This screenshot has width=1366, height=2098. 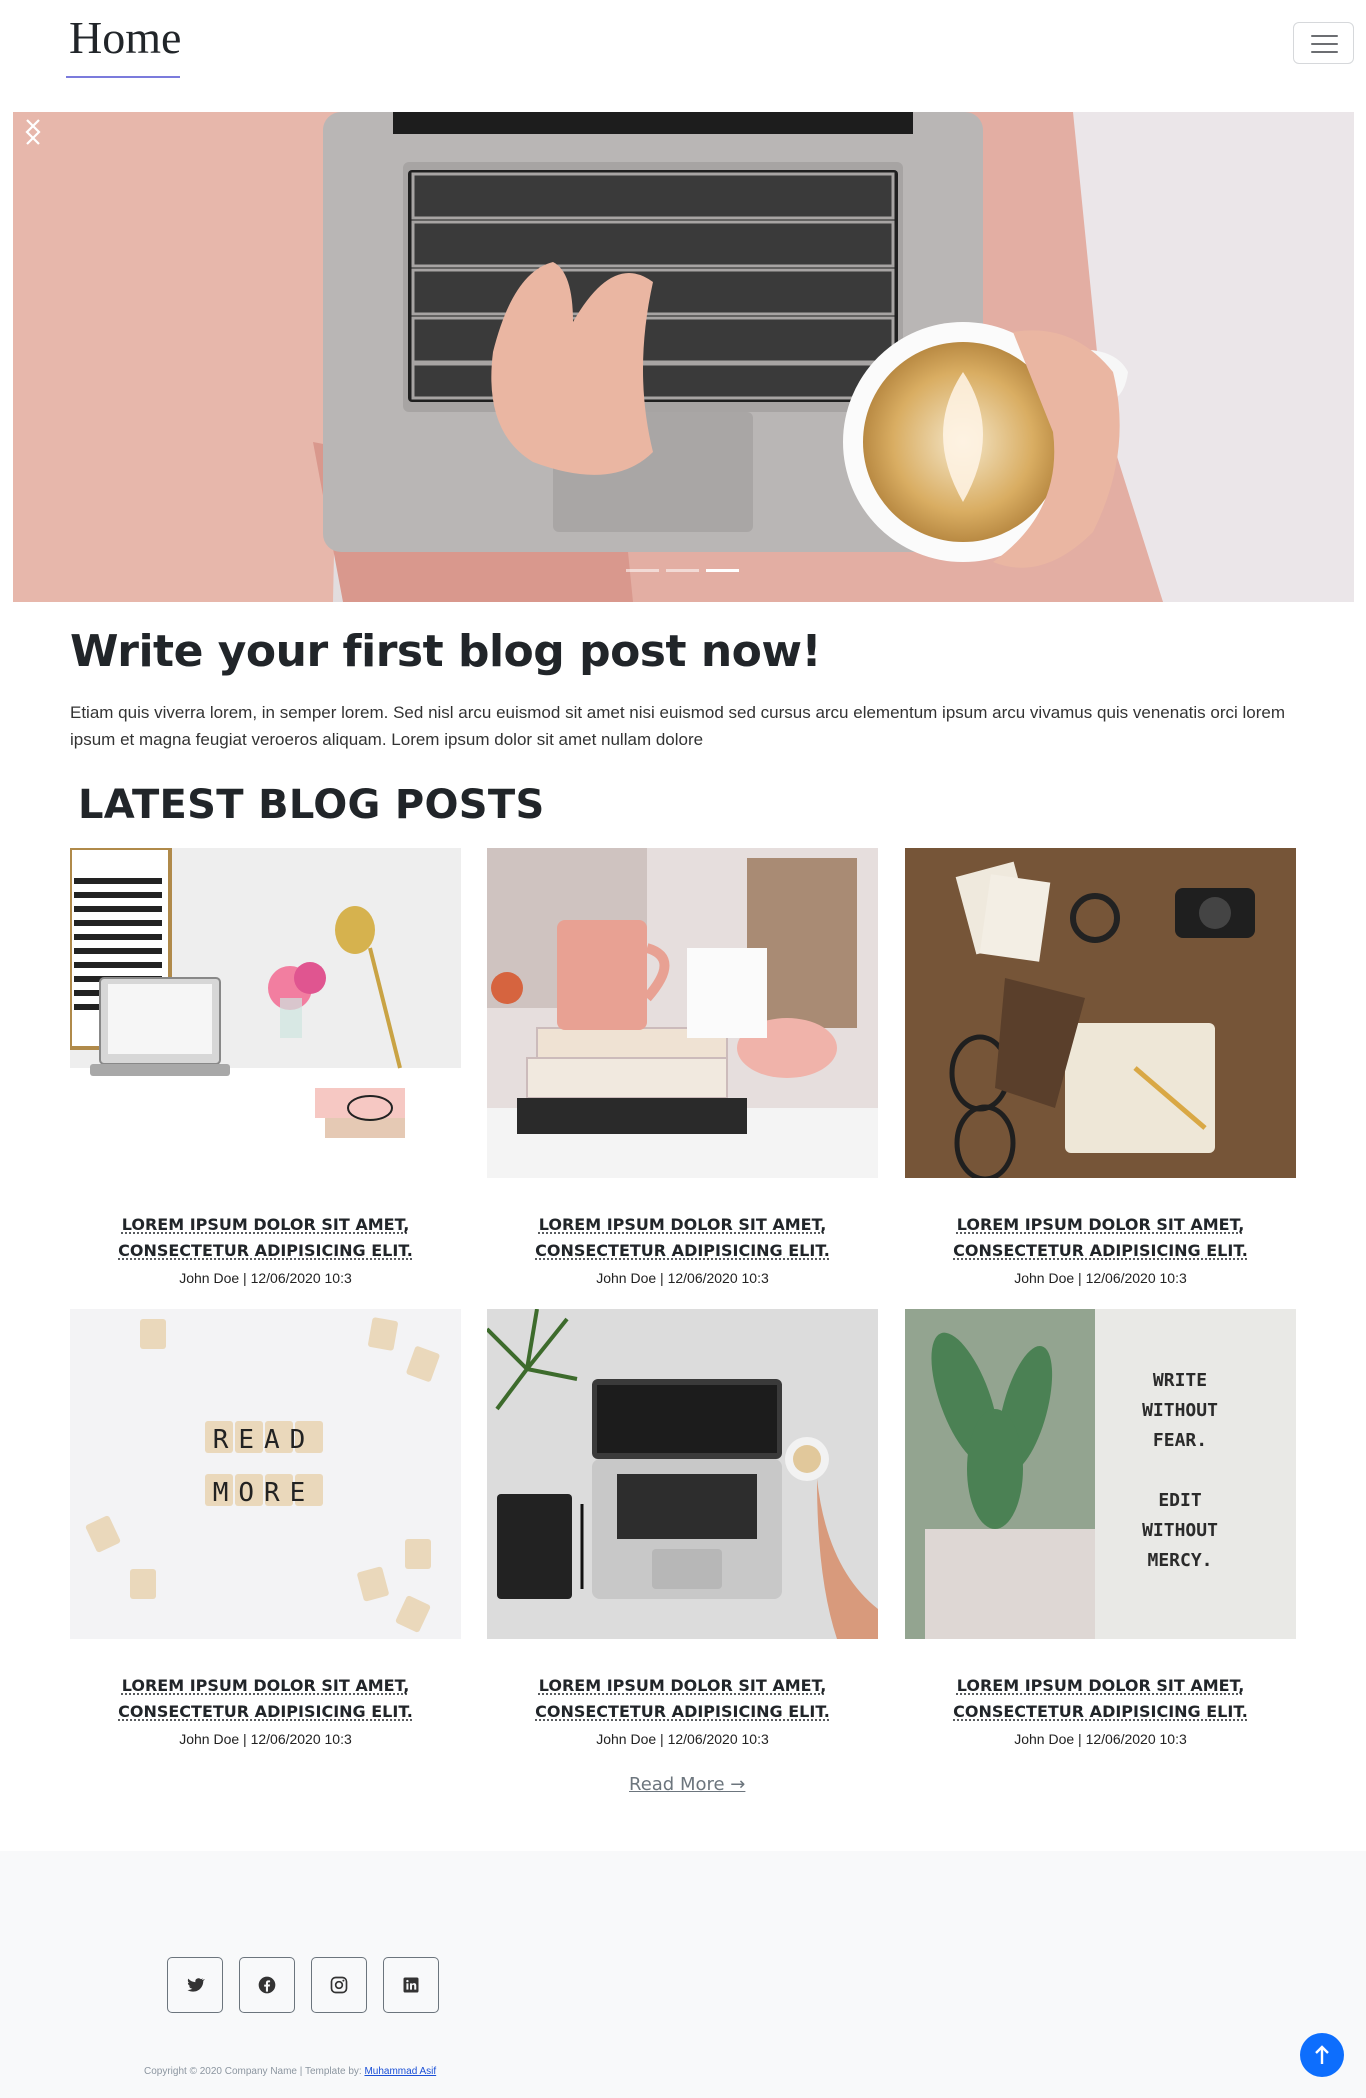 What do you see at coordinates (683, 56) in the screenshot?
I see `navbar: Home` at bounding box center [683, 56].